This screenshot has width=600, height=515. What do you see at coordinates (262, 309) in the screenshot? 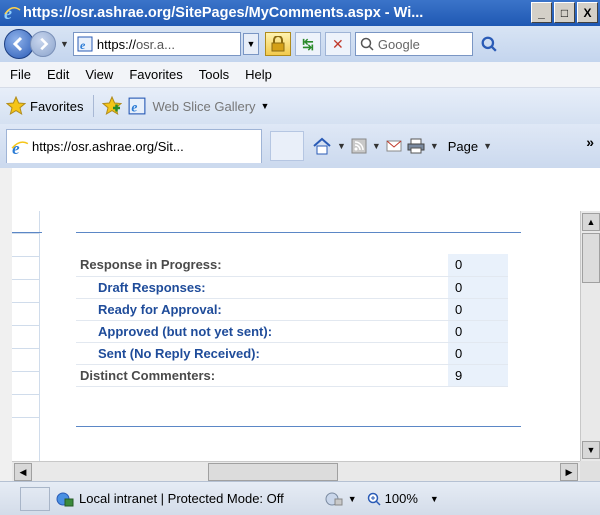
I see `stat-link: Ready for Approval:` at bounding box center [262, 309].